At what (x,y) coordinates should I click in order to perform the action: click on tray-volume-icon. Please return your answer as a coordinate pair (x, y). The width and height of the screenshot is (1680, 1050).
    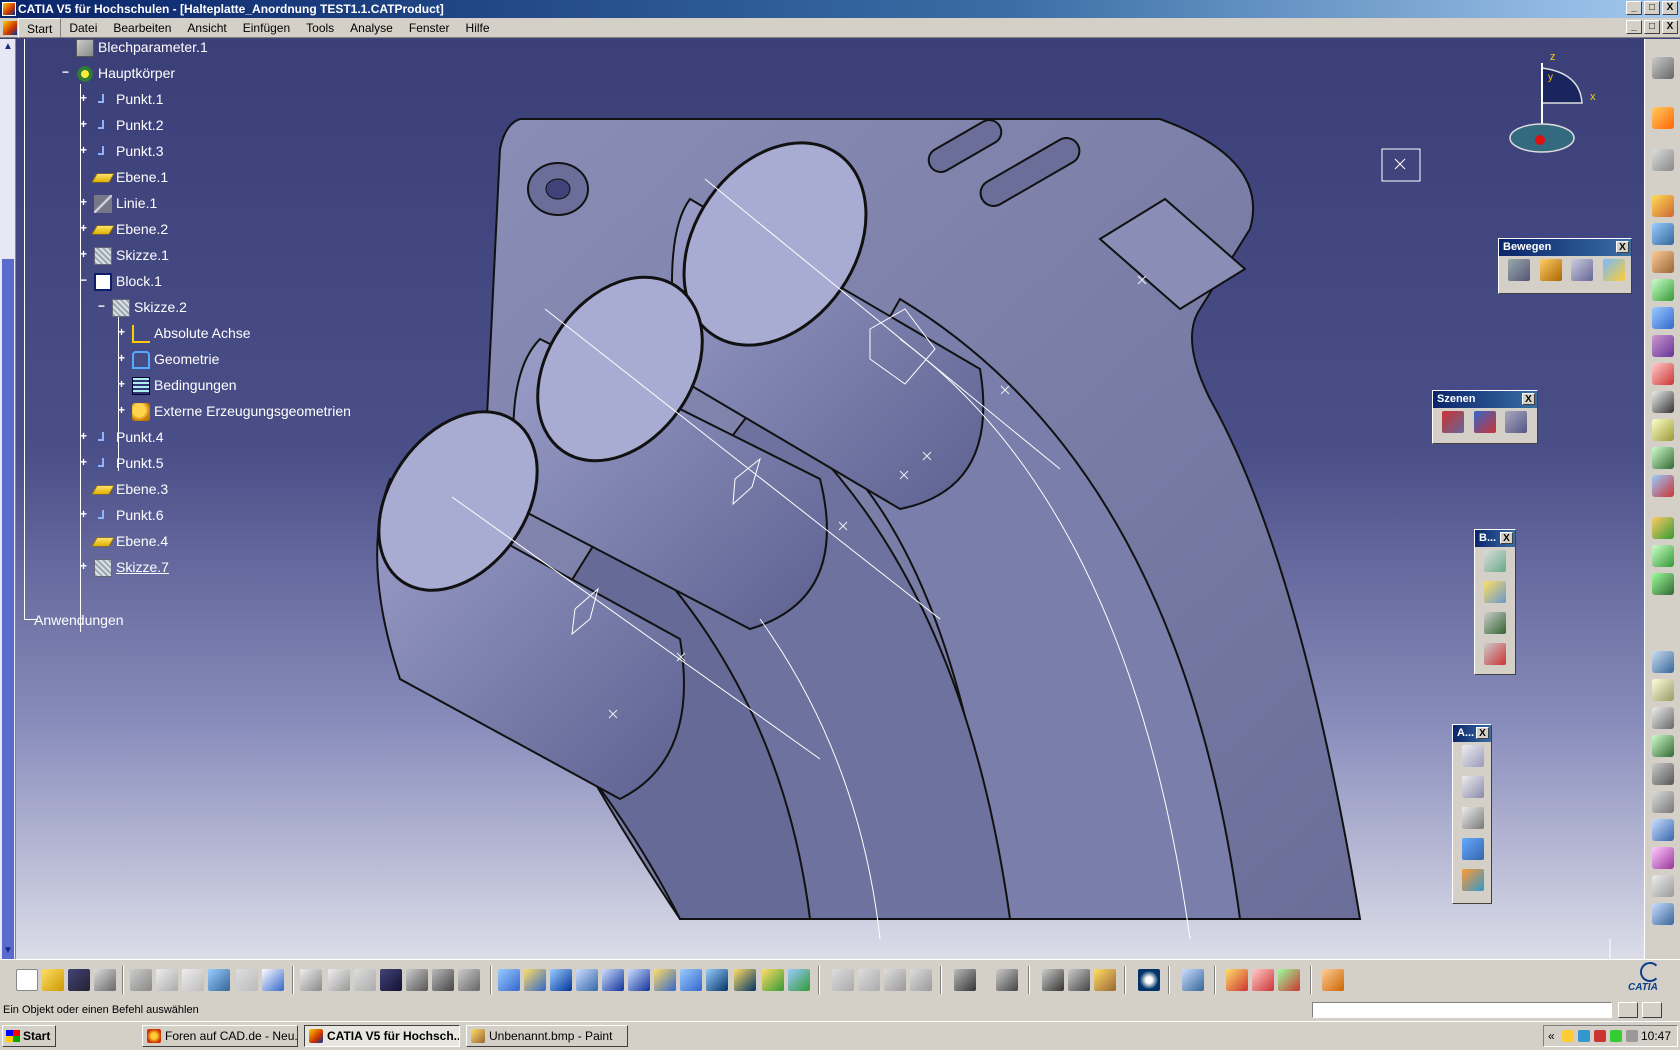
    Looking at the image, I should click on (1632, 1036).